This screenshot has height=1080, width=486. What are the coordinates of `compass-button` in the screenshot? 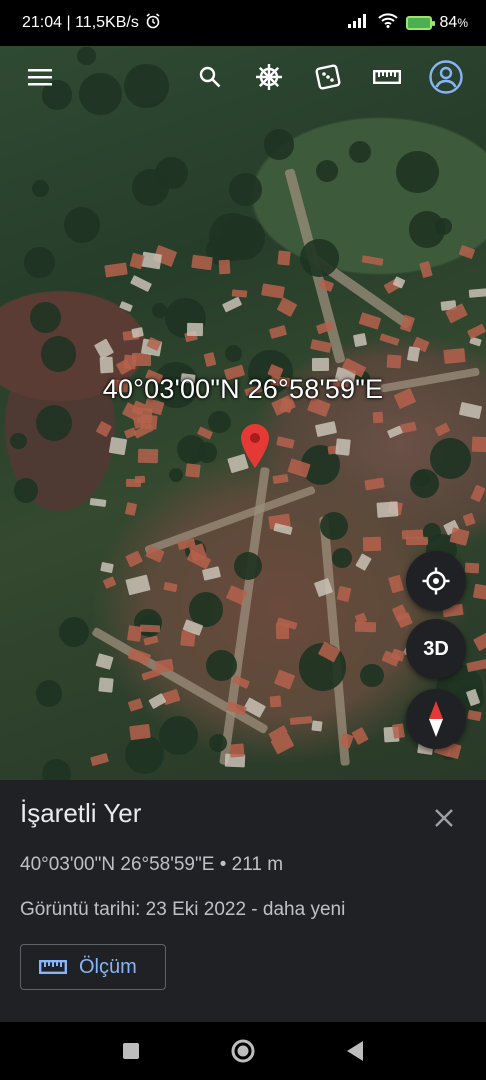 It's located at (436, 719).